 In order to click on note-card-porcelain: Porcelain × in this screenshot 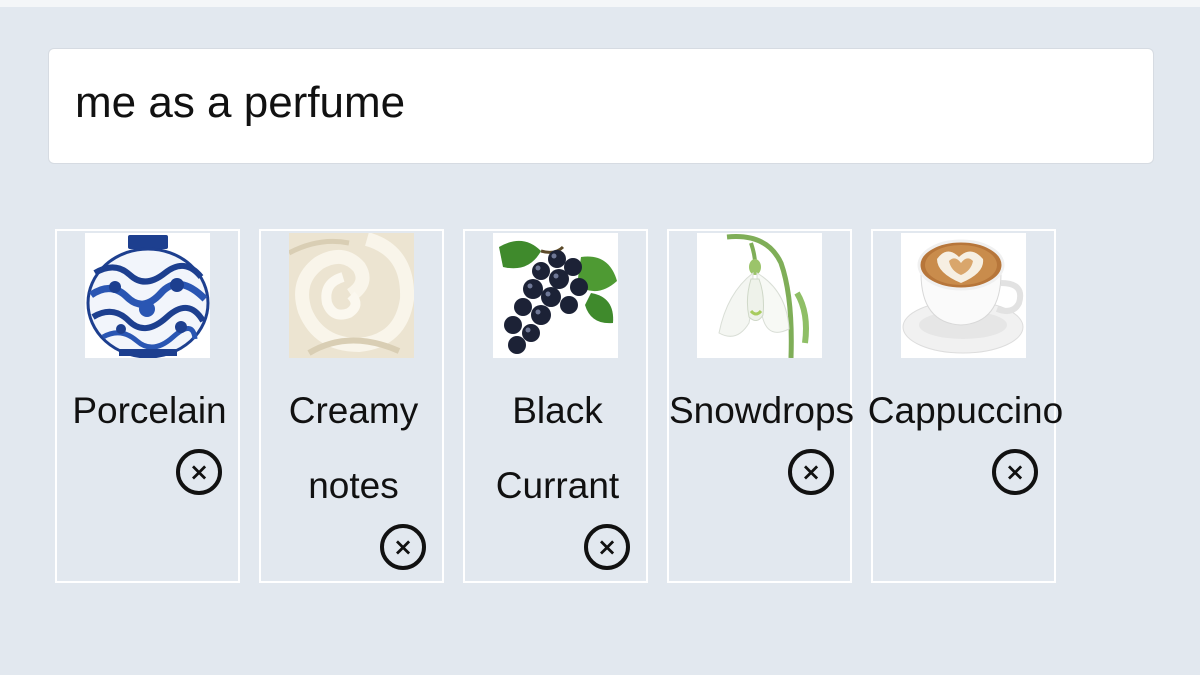, I will do `click(147, 406)`.